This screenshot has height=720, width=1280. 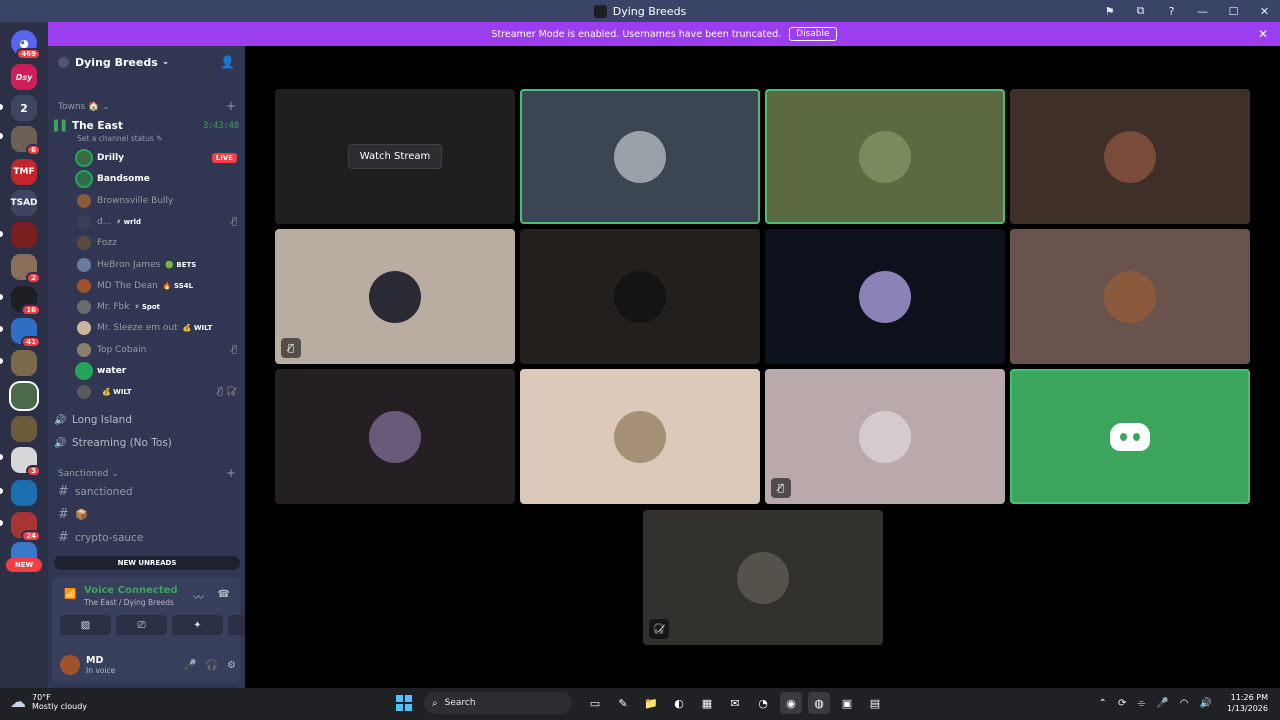 I want to click on mail-icon: ✉, so click(x=735, y=703).